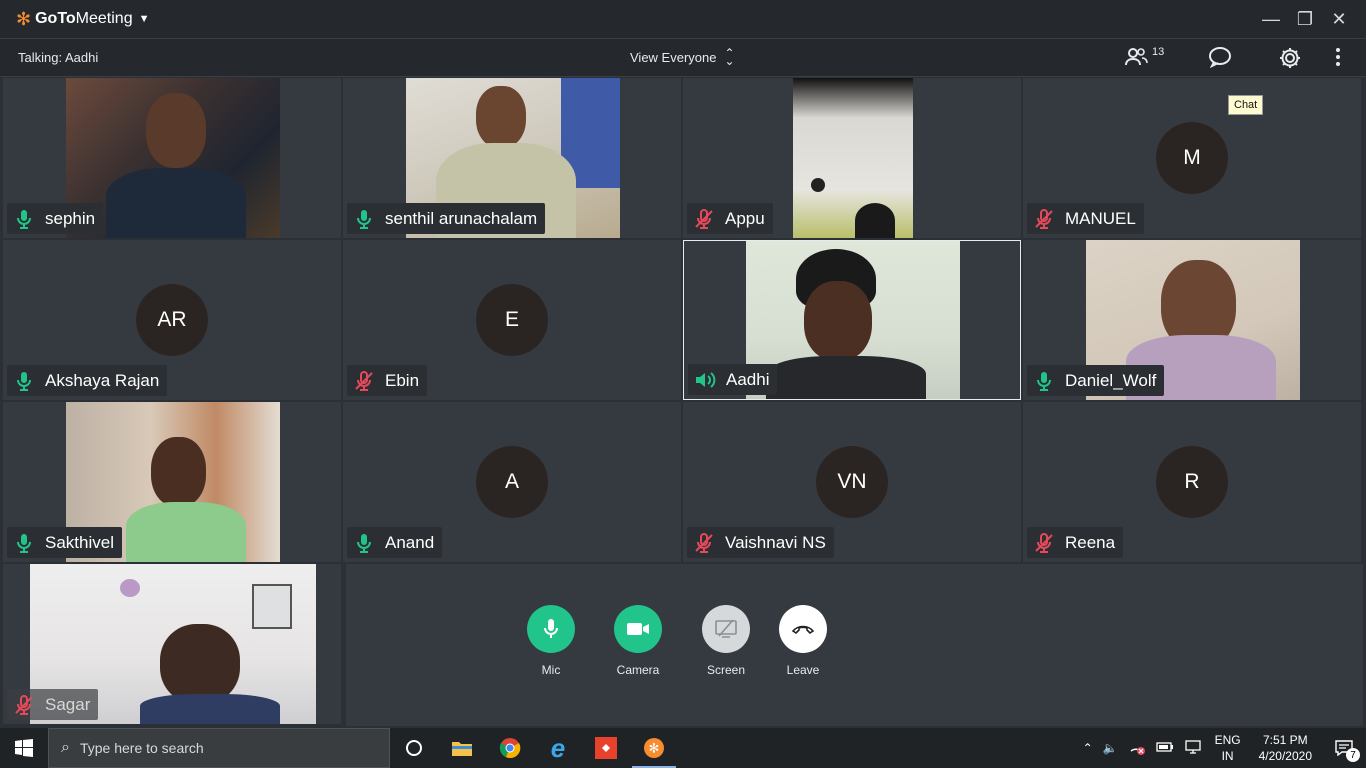 This screenshot has height=768, width=1366. What do you see at coordinates (1193, 748) in the screenshot?
I see `display-icon` at bounding box center [1193, 748].